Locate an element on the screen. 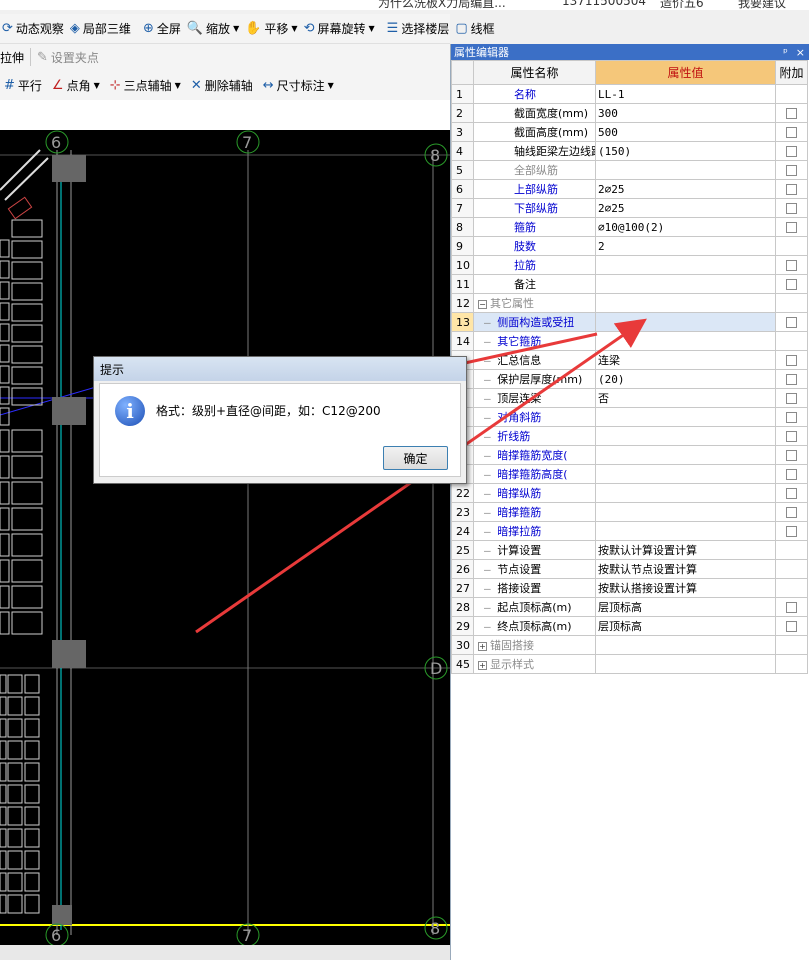 Image resolution: width=809 pixels, height=960 pixels. property-row: 27— 搭接设置 按默认搭接设置计算 is located at coordinates (629, 588).